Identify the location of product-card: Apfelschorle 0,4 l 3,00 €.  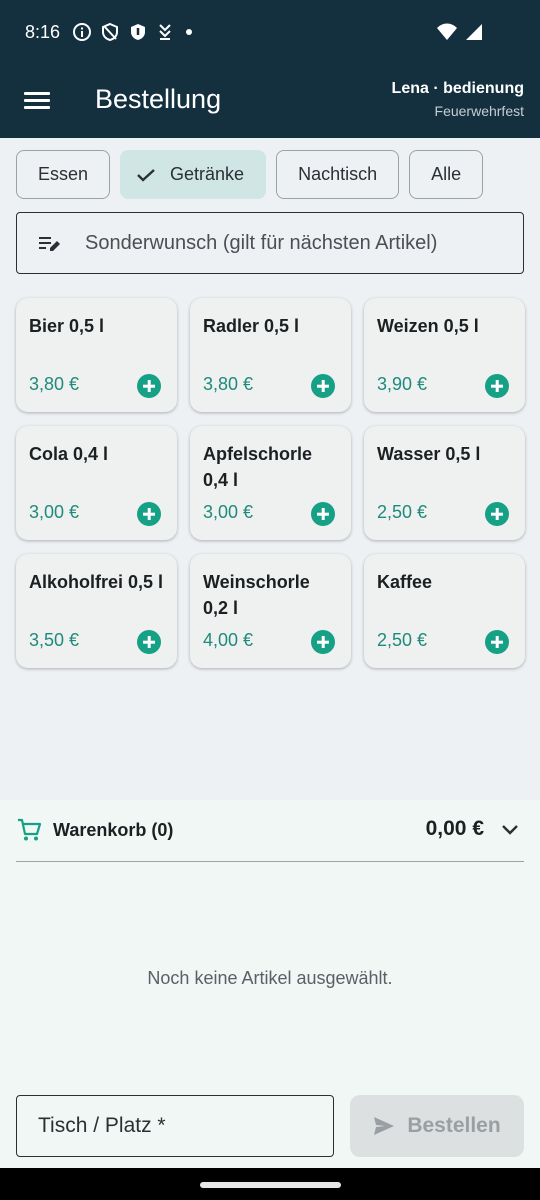
(270, 483).